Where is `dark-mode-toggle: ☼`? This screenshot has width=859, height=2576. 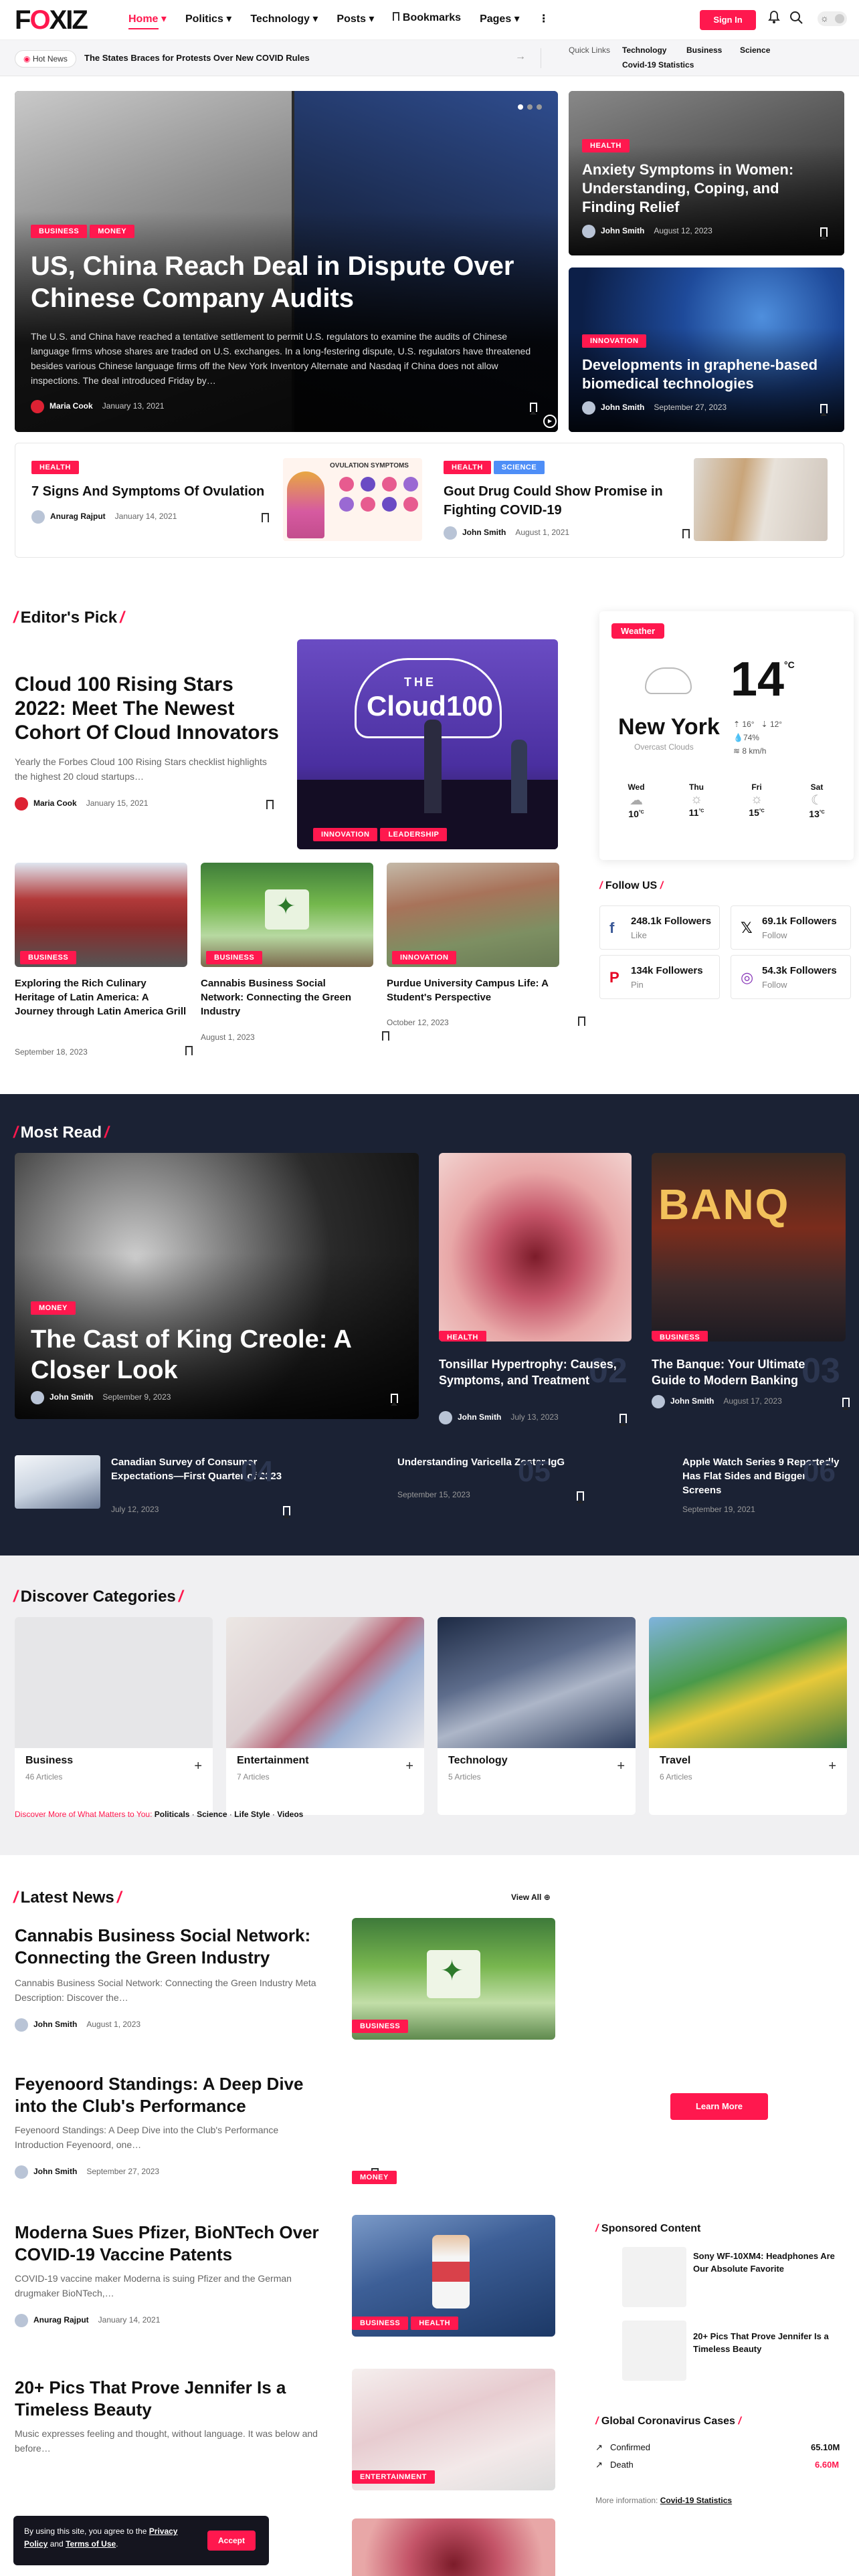
dark-mode-toggle: ☼ is located at coordinates (833, 18).